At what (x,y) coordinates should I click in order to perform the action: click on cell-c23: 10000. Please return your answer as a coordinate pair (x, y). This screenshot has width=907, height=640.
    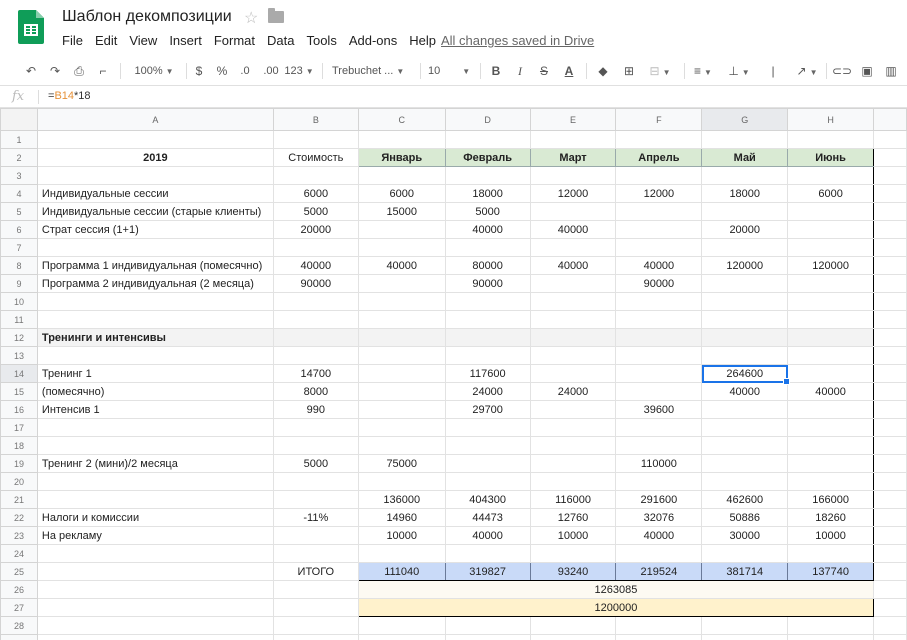
    Looking at the image, I should click on (401, 535).